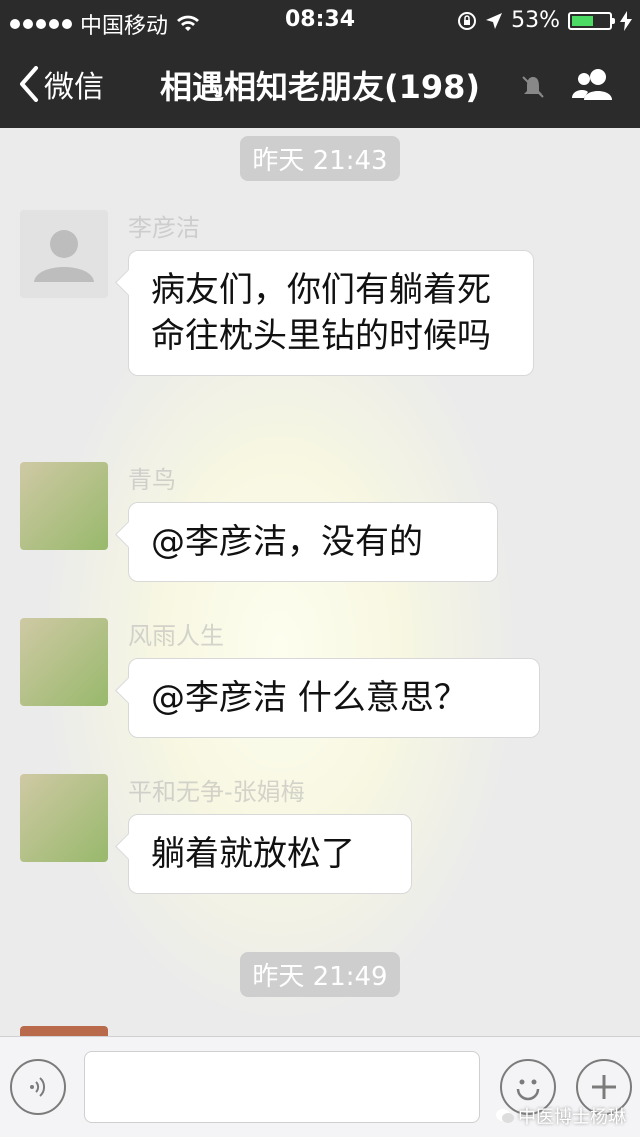  I want to click on location-icon, so click(494, 20).